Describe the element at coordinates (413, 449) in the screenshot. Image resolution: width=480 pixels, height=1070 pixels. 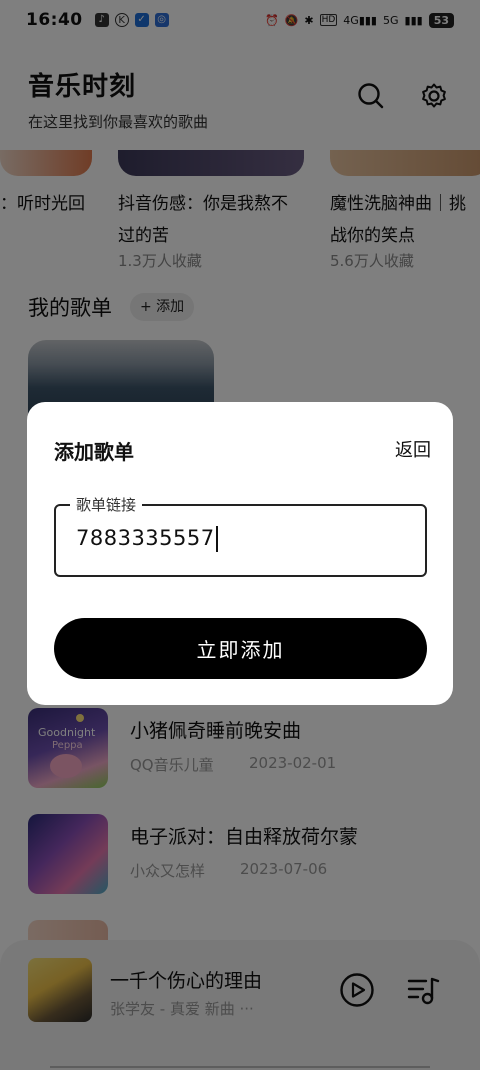
I see `back-button: 返回` at that location.